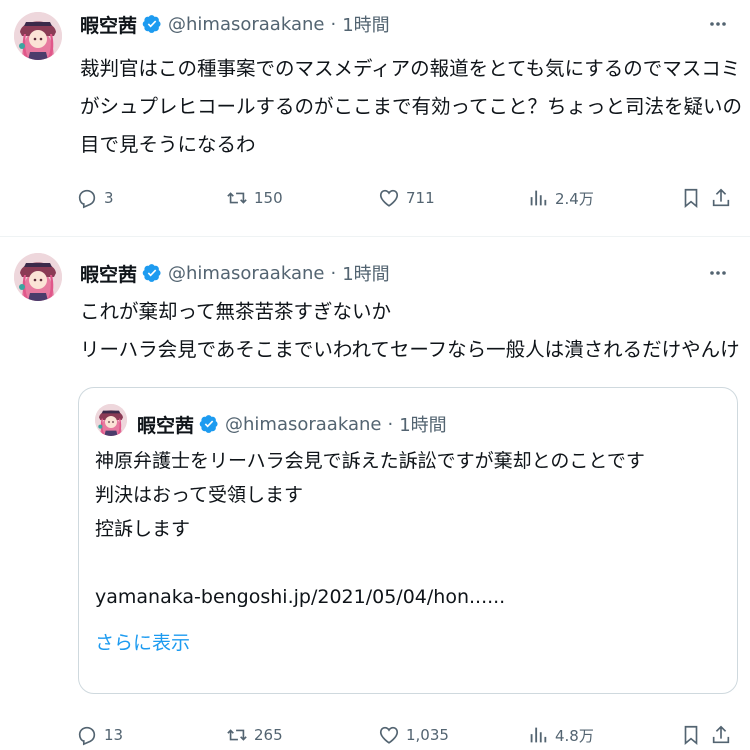 Image resolution: width=750 pixels, height=750 pixels. Describe the element at coordinates (109, 198) in the screenshot. I see `reply-count: 3` at that location.